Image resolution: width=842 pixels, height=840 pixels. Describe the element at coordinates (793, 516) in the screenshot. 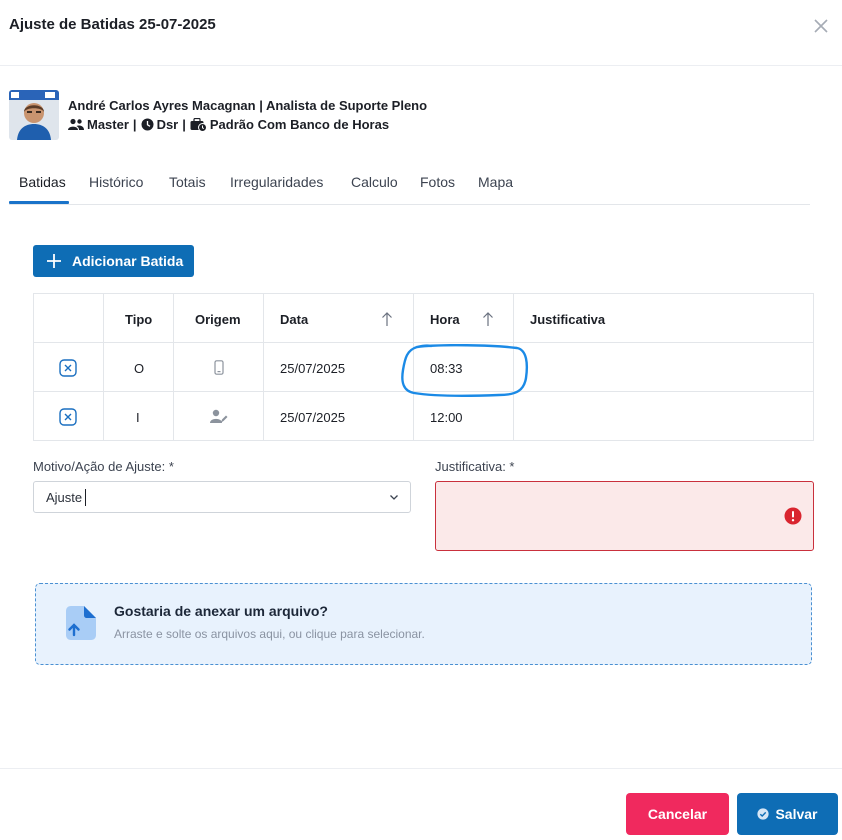

I see `error-icon` at that location.